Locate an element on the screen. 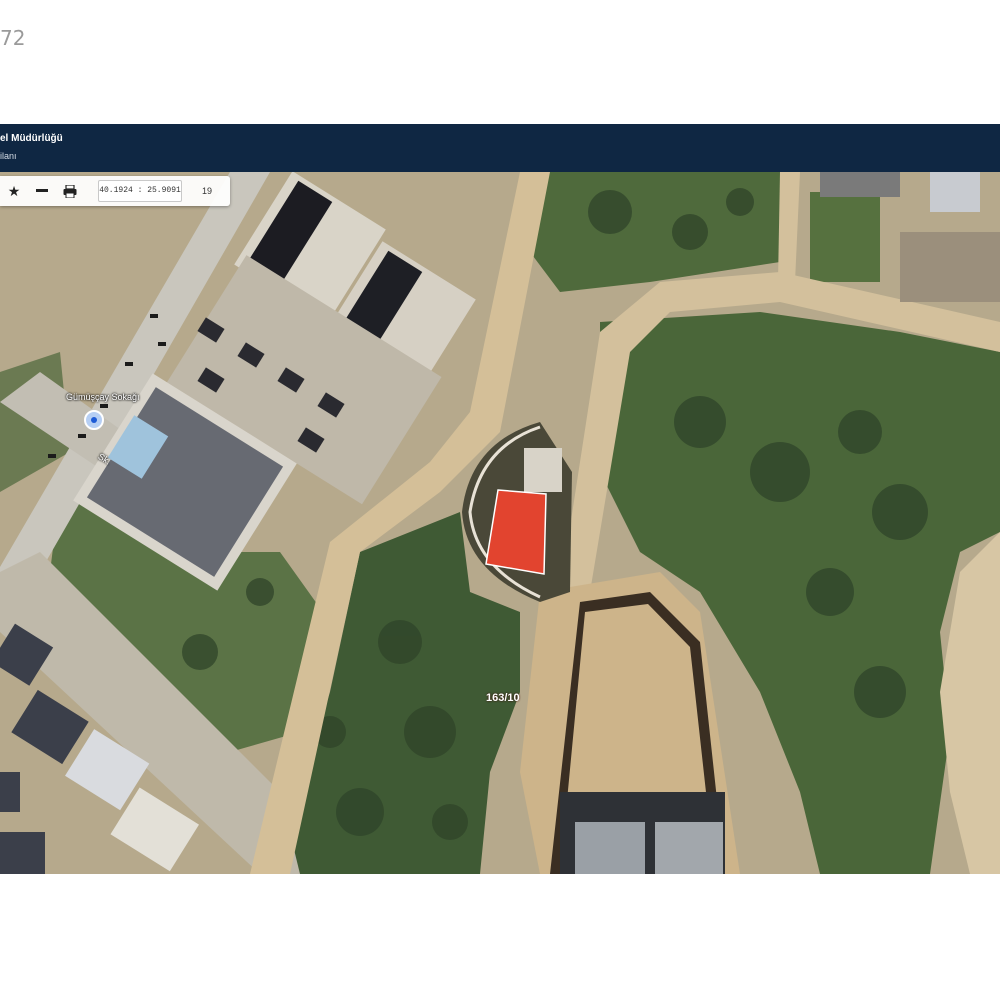 The width and height of the screenshot is (1000, 1000). street-label: Gümüşçay Sokağı is located at coordinates (103, 397).